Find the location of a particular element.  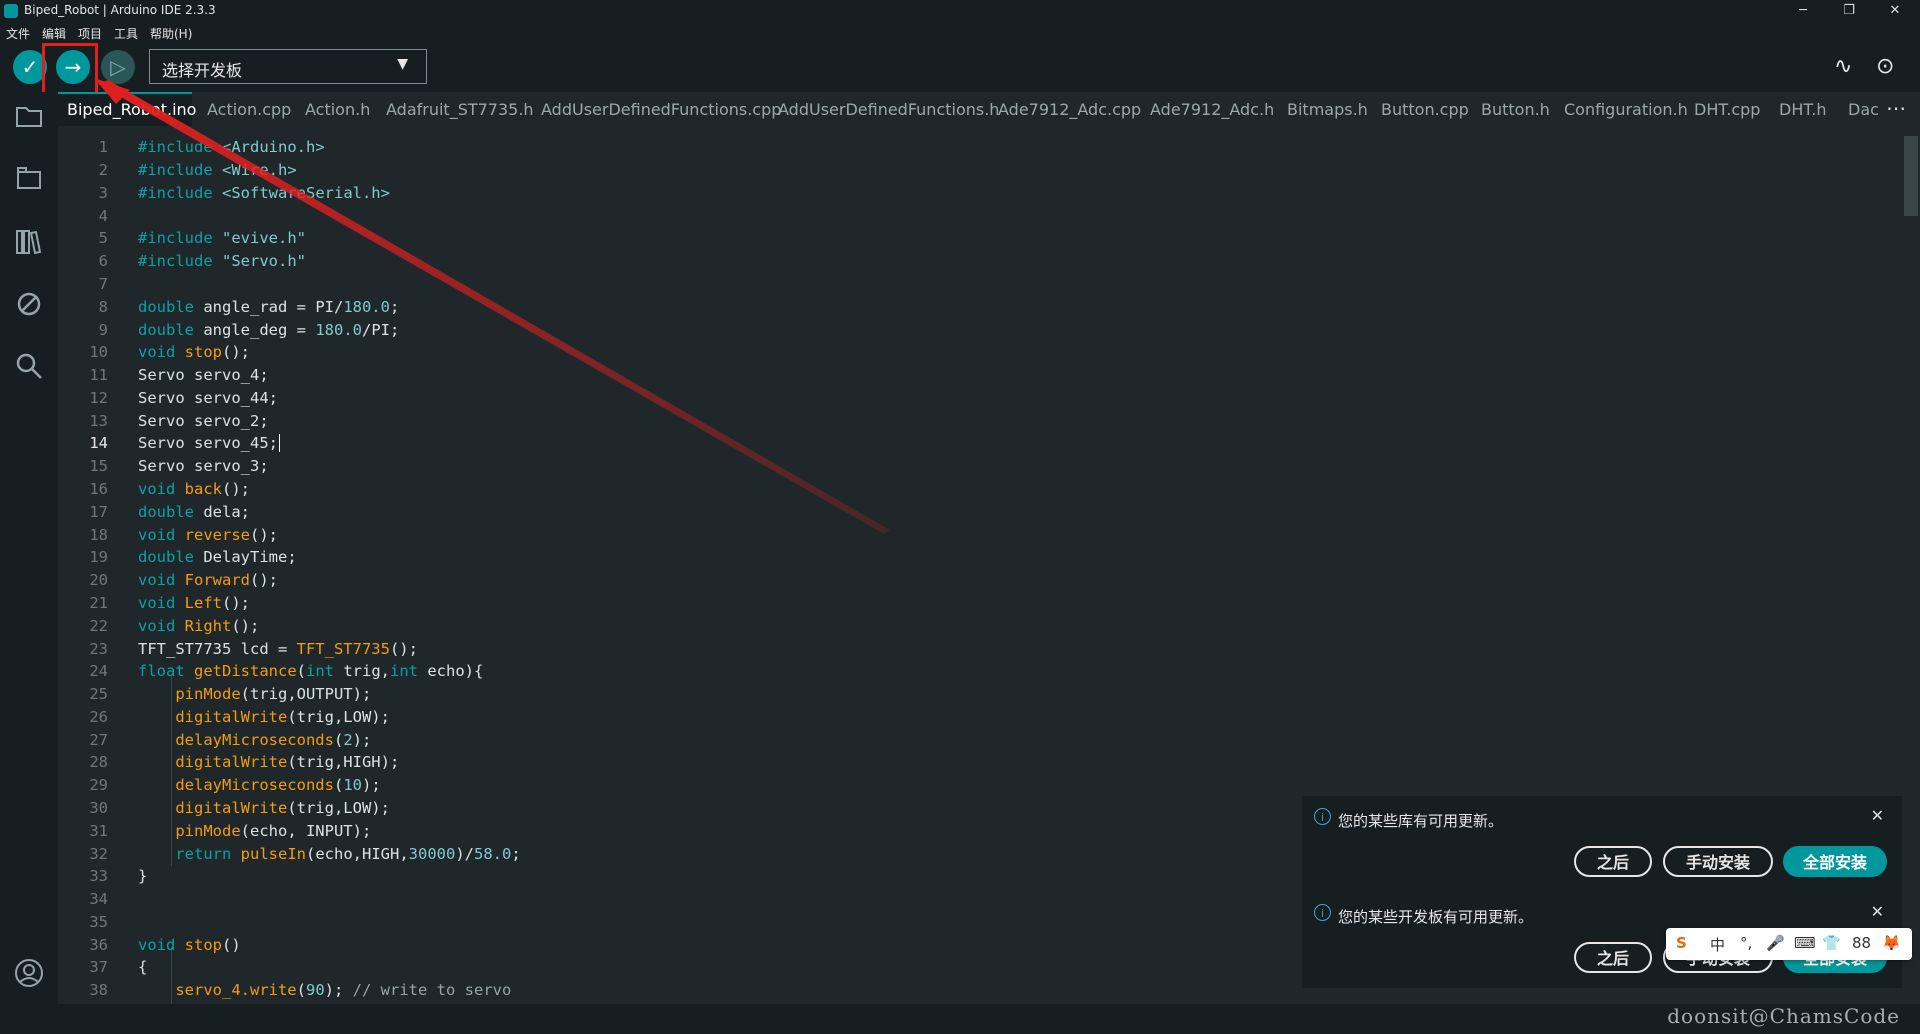

code-text: void stop() is located at coordinates (189, 945).